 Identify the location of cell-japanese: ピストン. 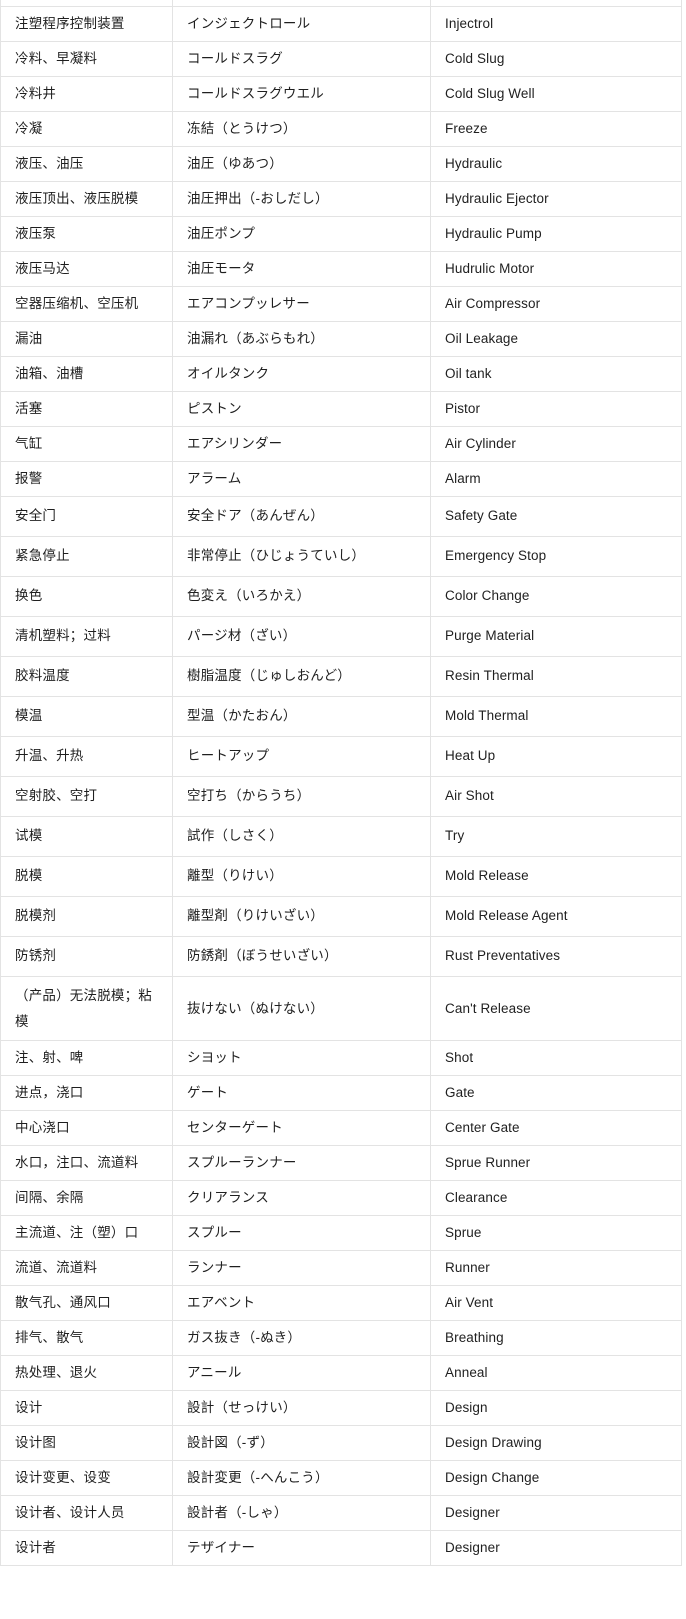
(301, 409).